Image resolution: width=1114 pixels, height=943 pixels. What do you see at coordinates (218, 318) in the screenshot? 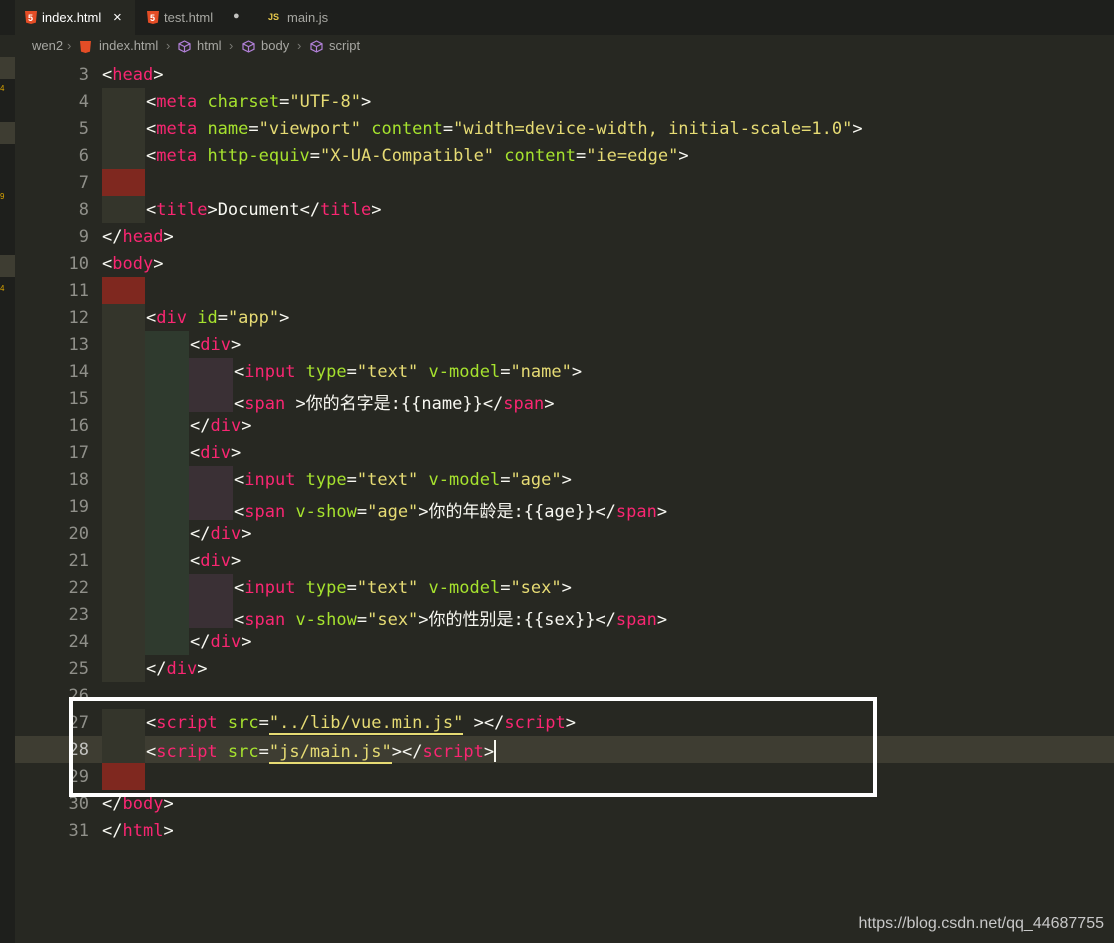
I see `code-text: <div id="app">` at bounding box center [218, 318].